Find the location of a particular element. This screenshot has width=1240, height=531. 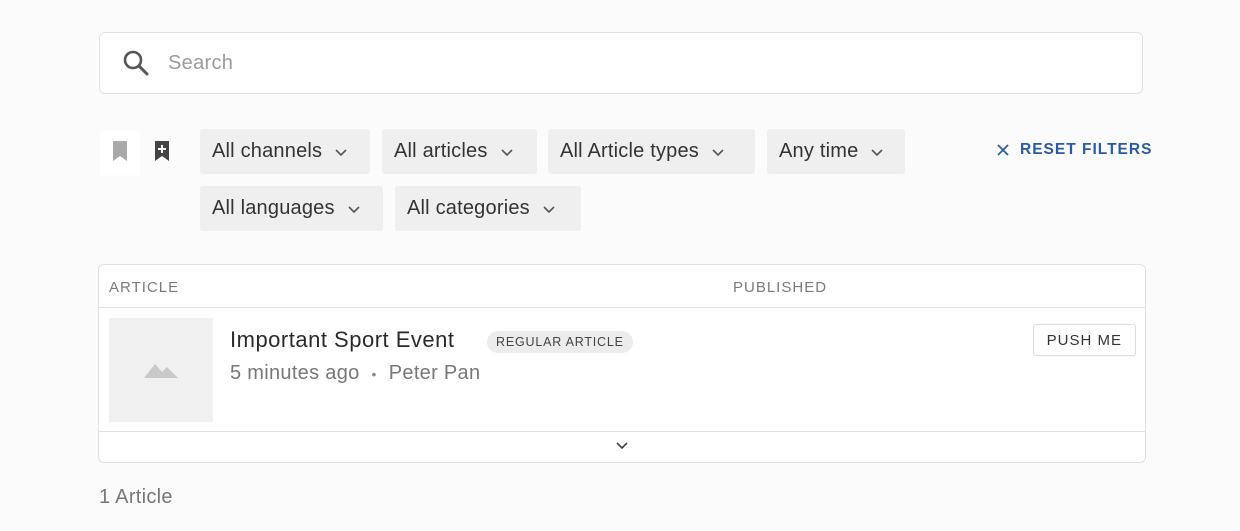

filter-label: All languages is located at coordinates (273, 208).